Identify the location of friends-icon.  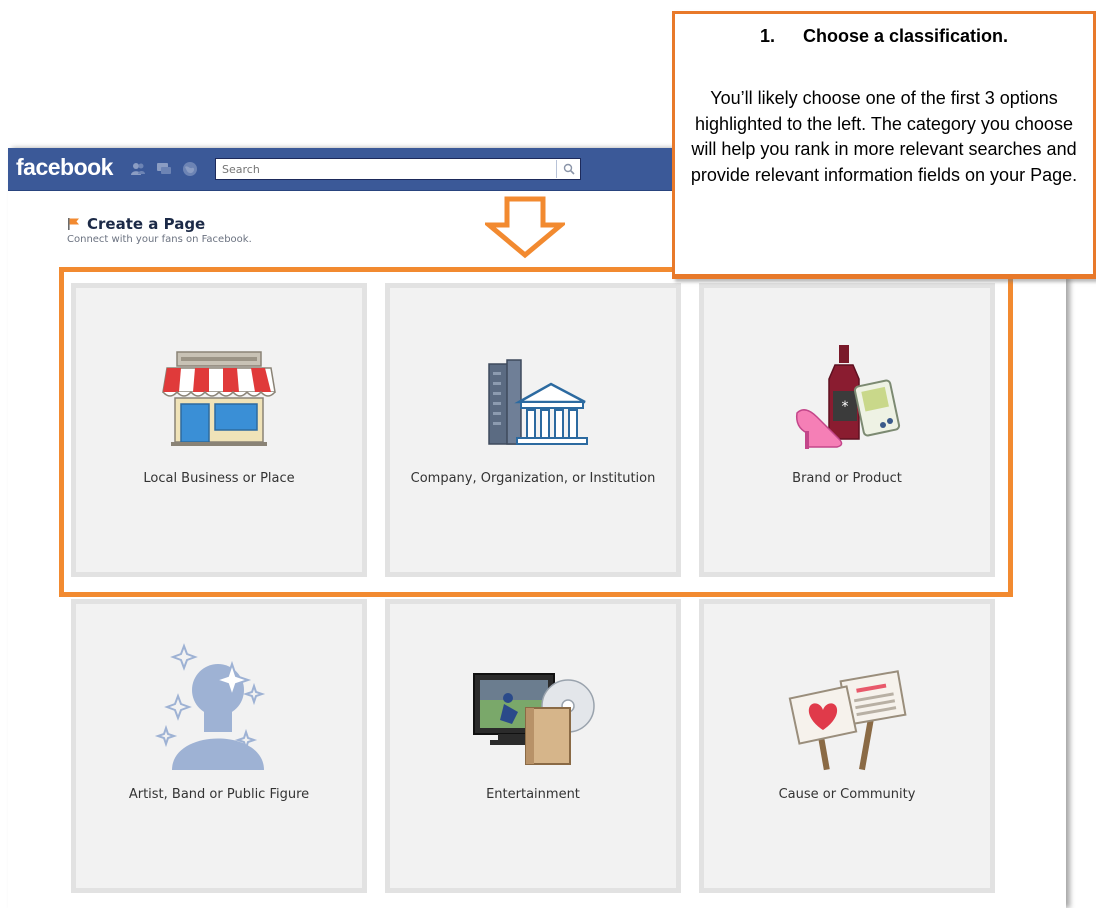
(138, 169).